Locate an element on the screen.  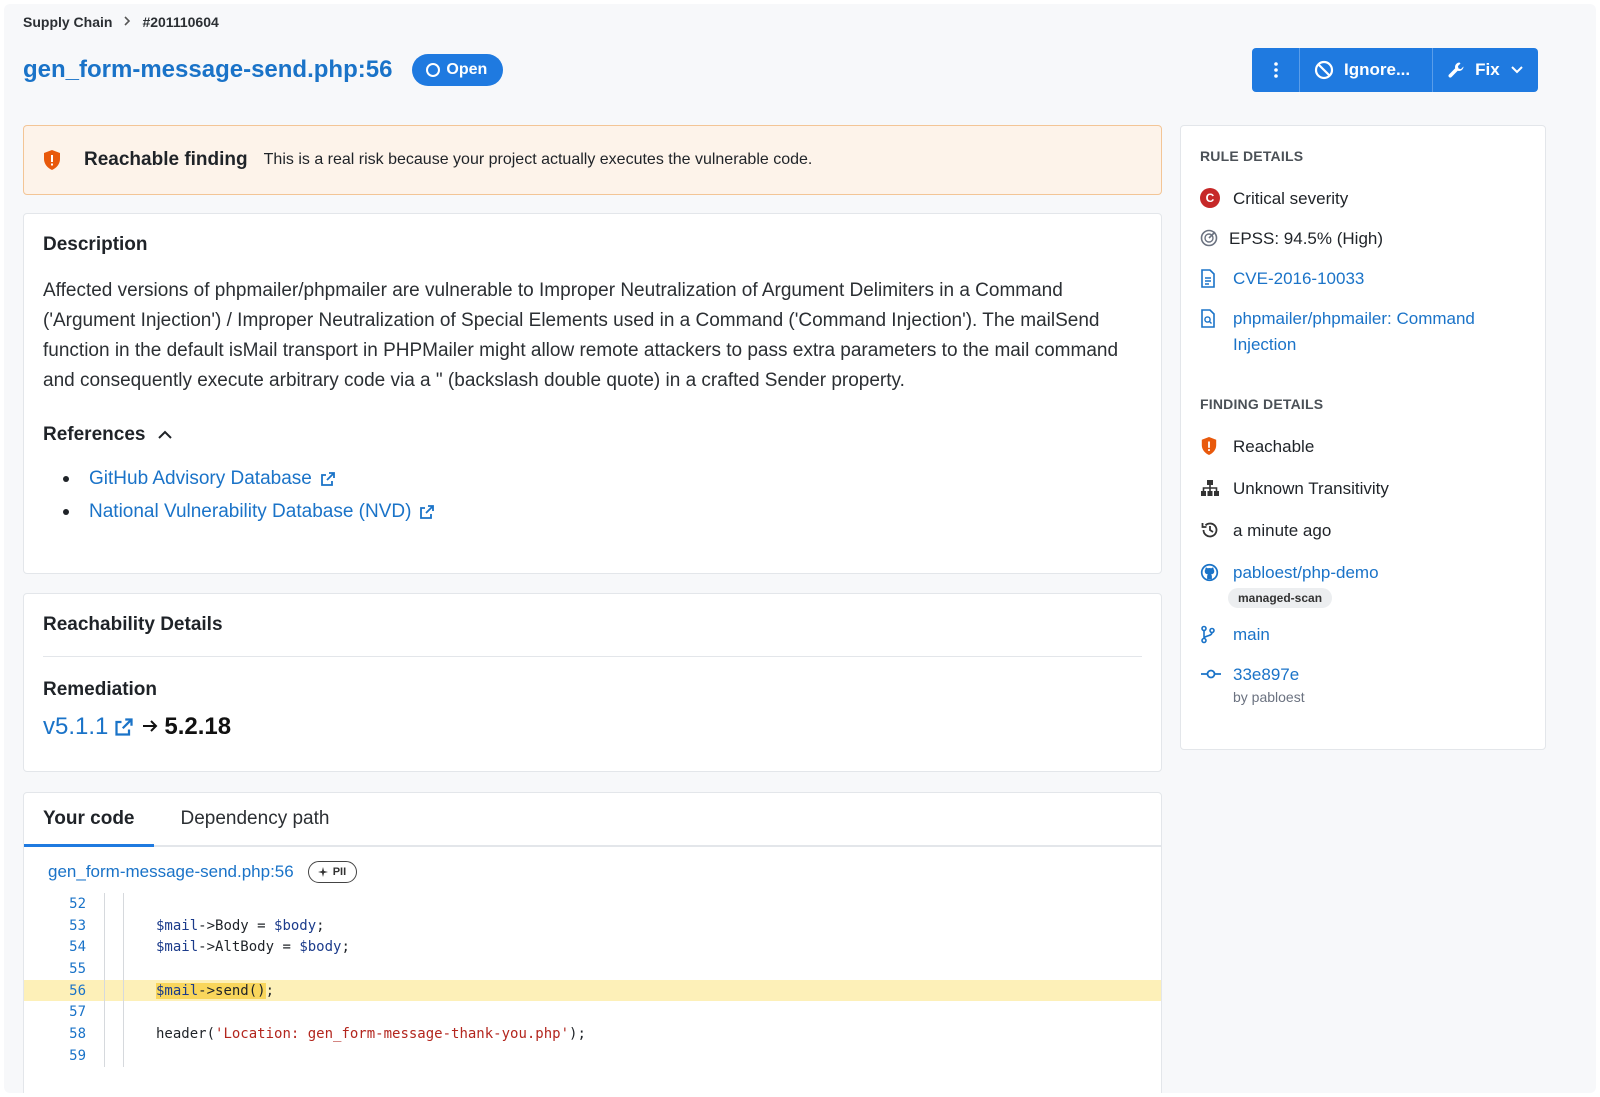
title-row: gen_form-message-send.php:56 Open is located at coordinates (263, 70).